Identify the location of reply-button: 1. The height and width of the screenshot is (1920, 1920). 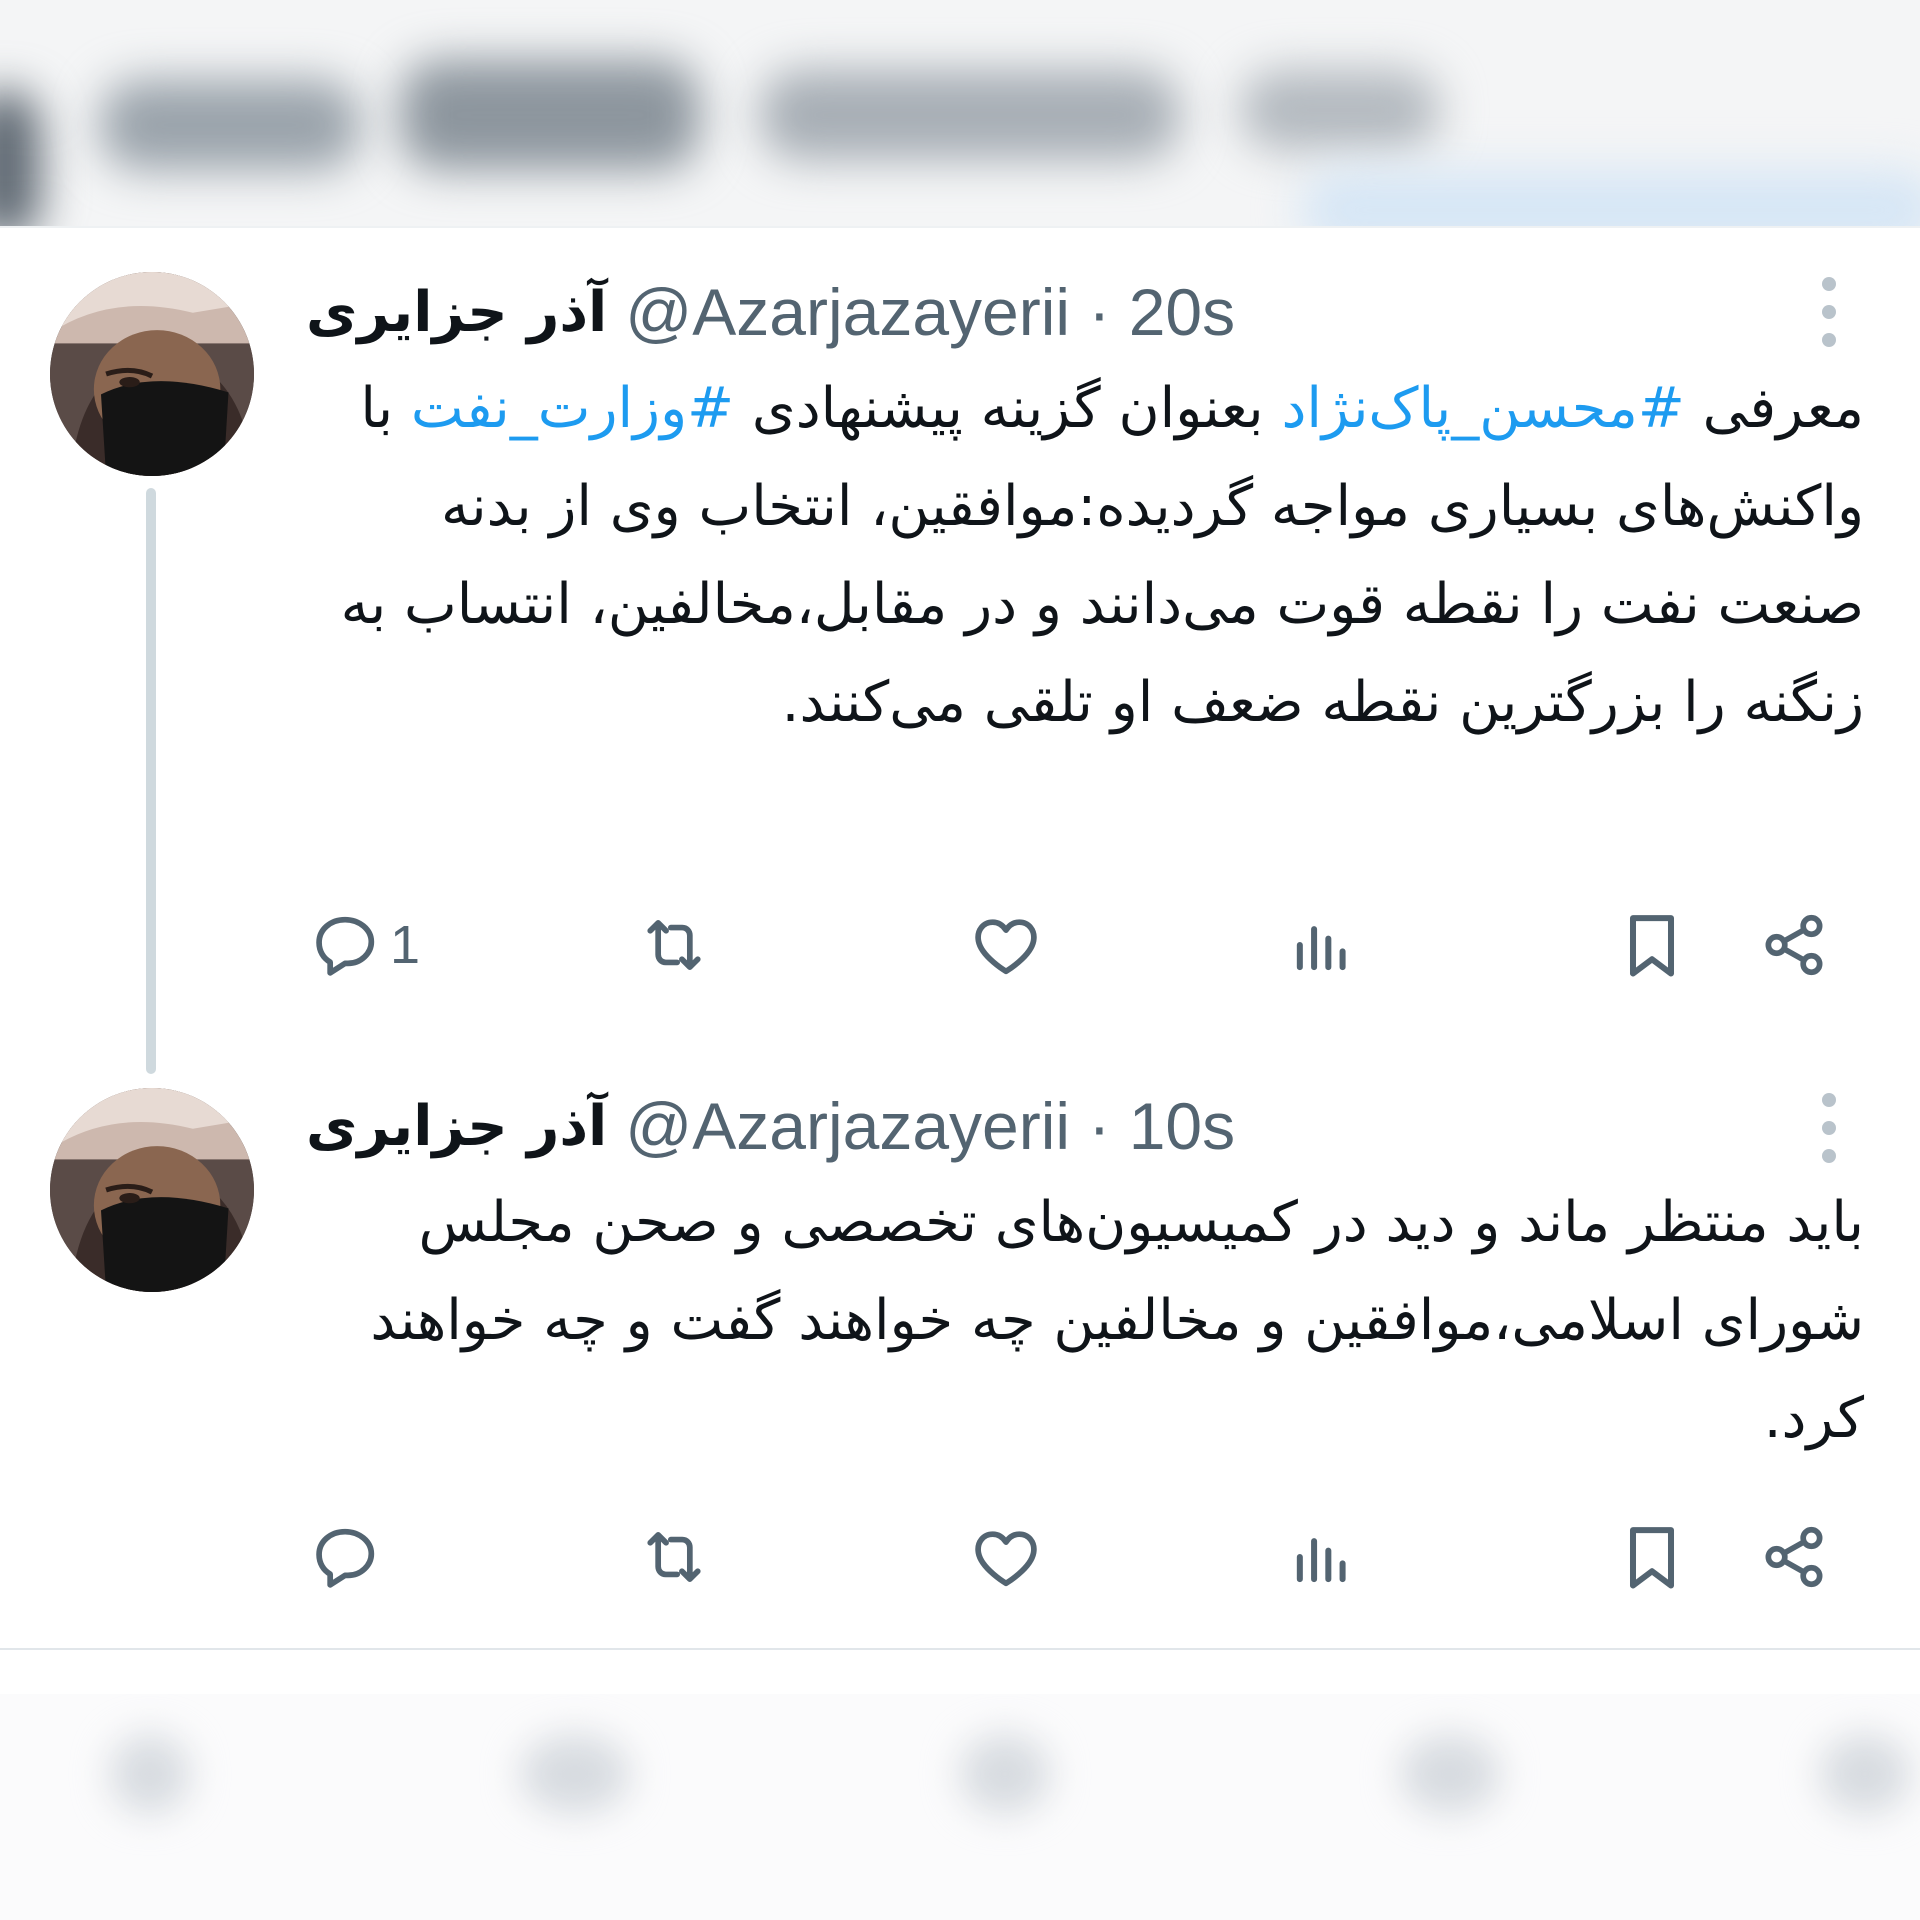
(364, 945).